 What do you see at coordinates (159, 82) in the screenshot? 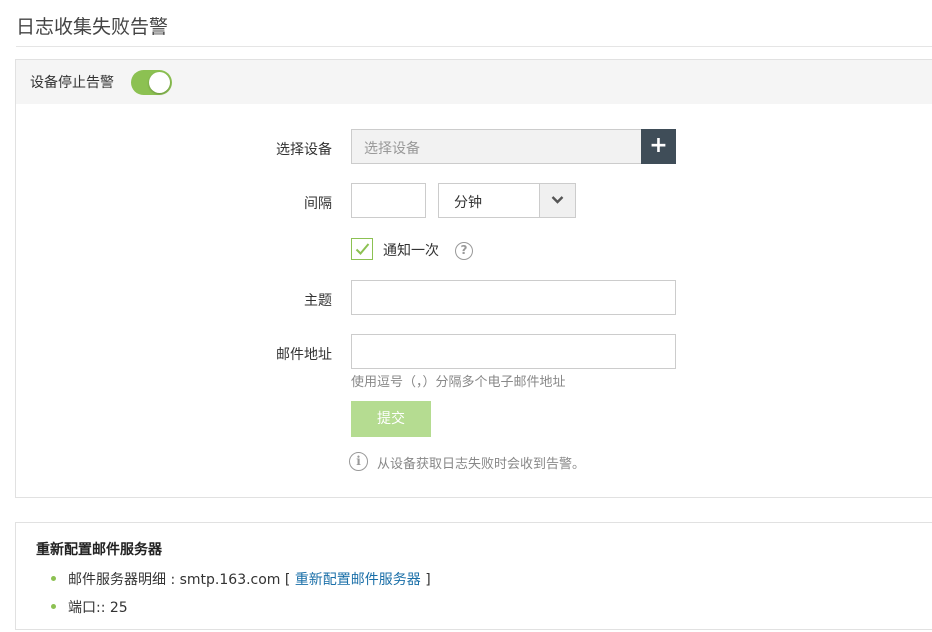
I see `toggle-knob` at bounding box center [159, 82].